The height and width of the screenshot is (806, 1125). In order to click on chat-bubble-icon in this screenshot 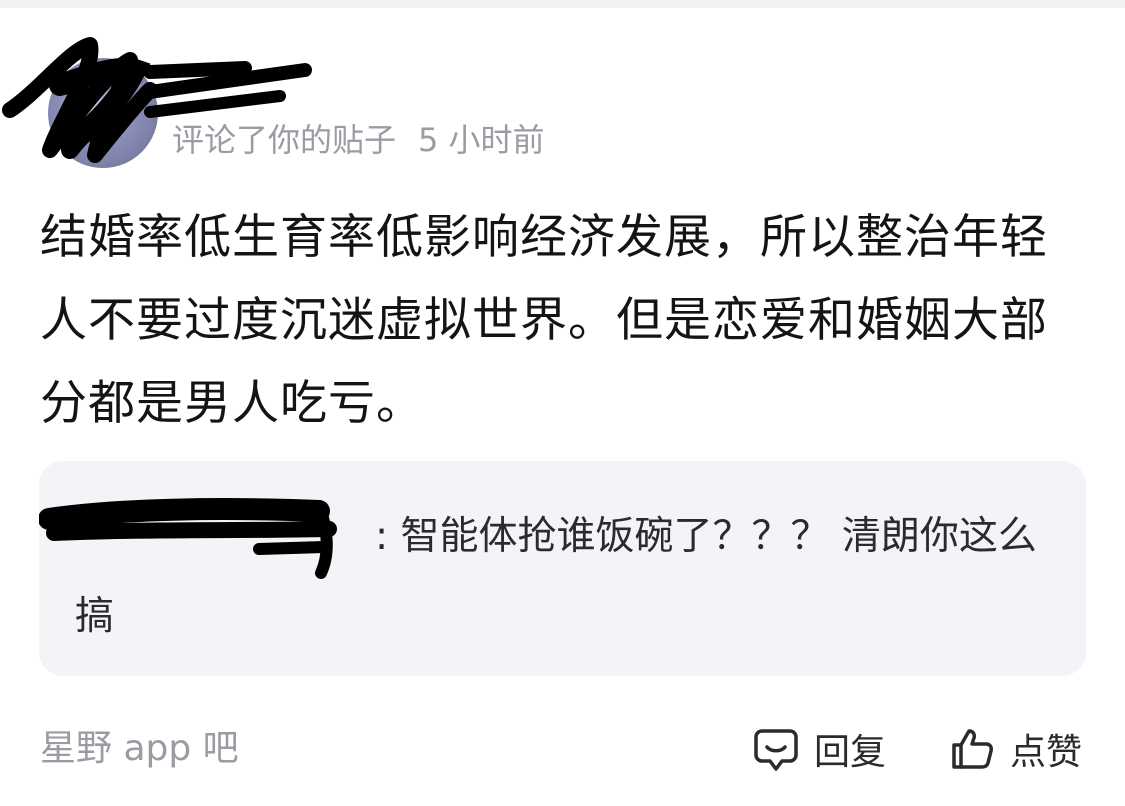, I will do `click(776, 750)`.